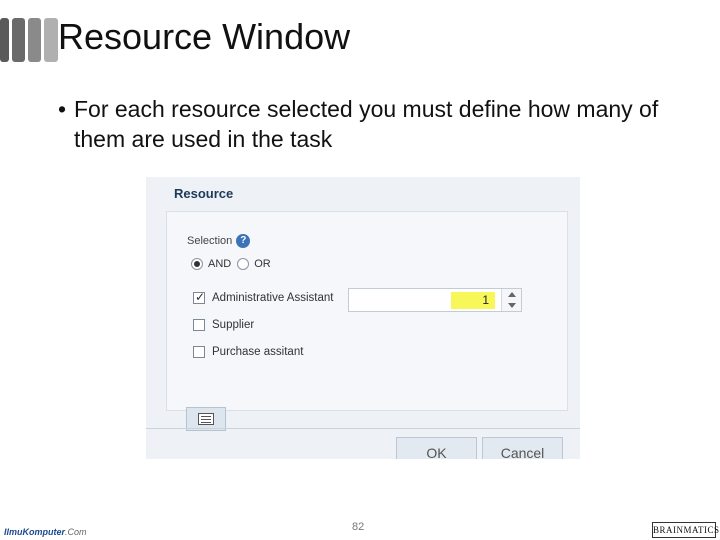 The image size is (720, 540). Describe the element at coordinates (199, 297) in the screenshot. I see `administrative-assistant-checkbox` at that location.